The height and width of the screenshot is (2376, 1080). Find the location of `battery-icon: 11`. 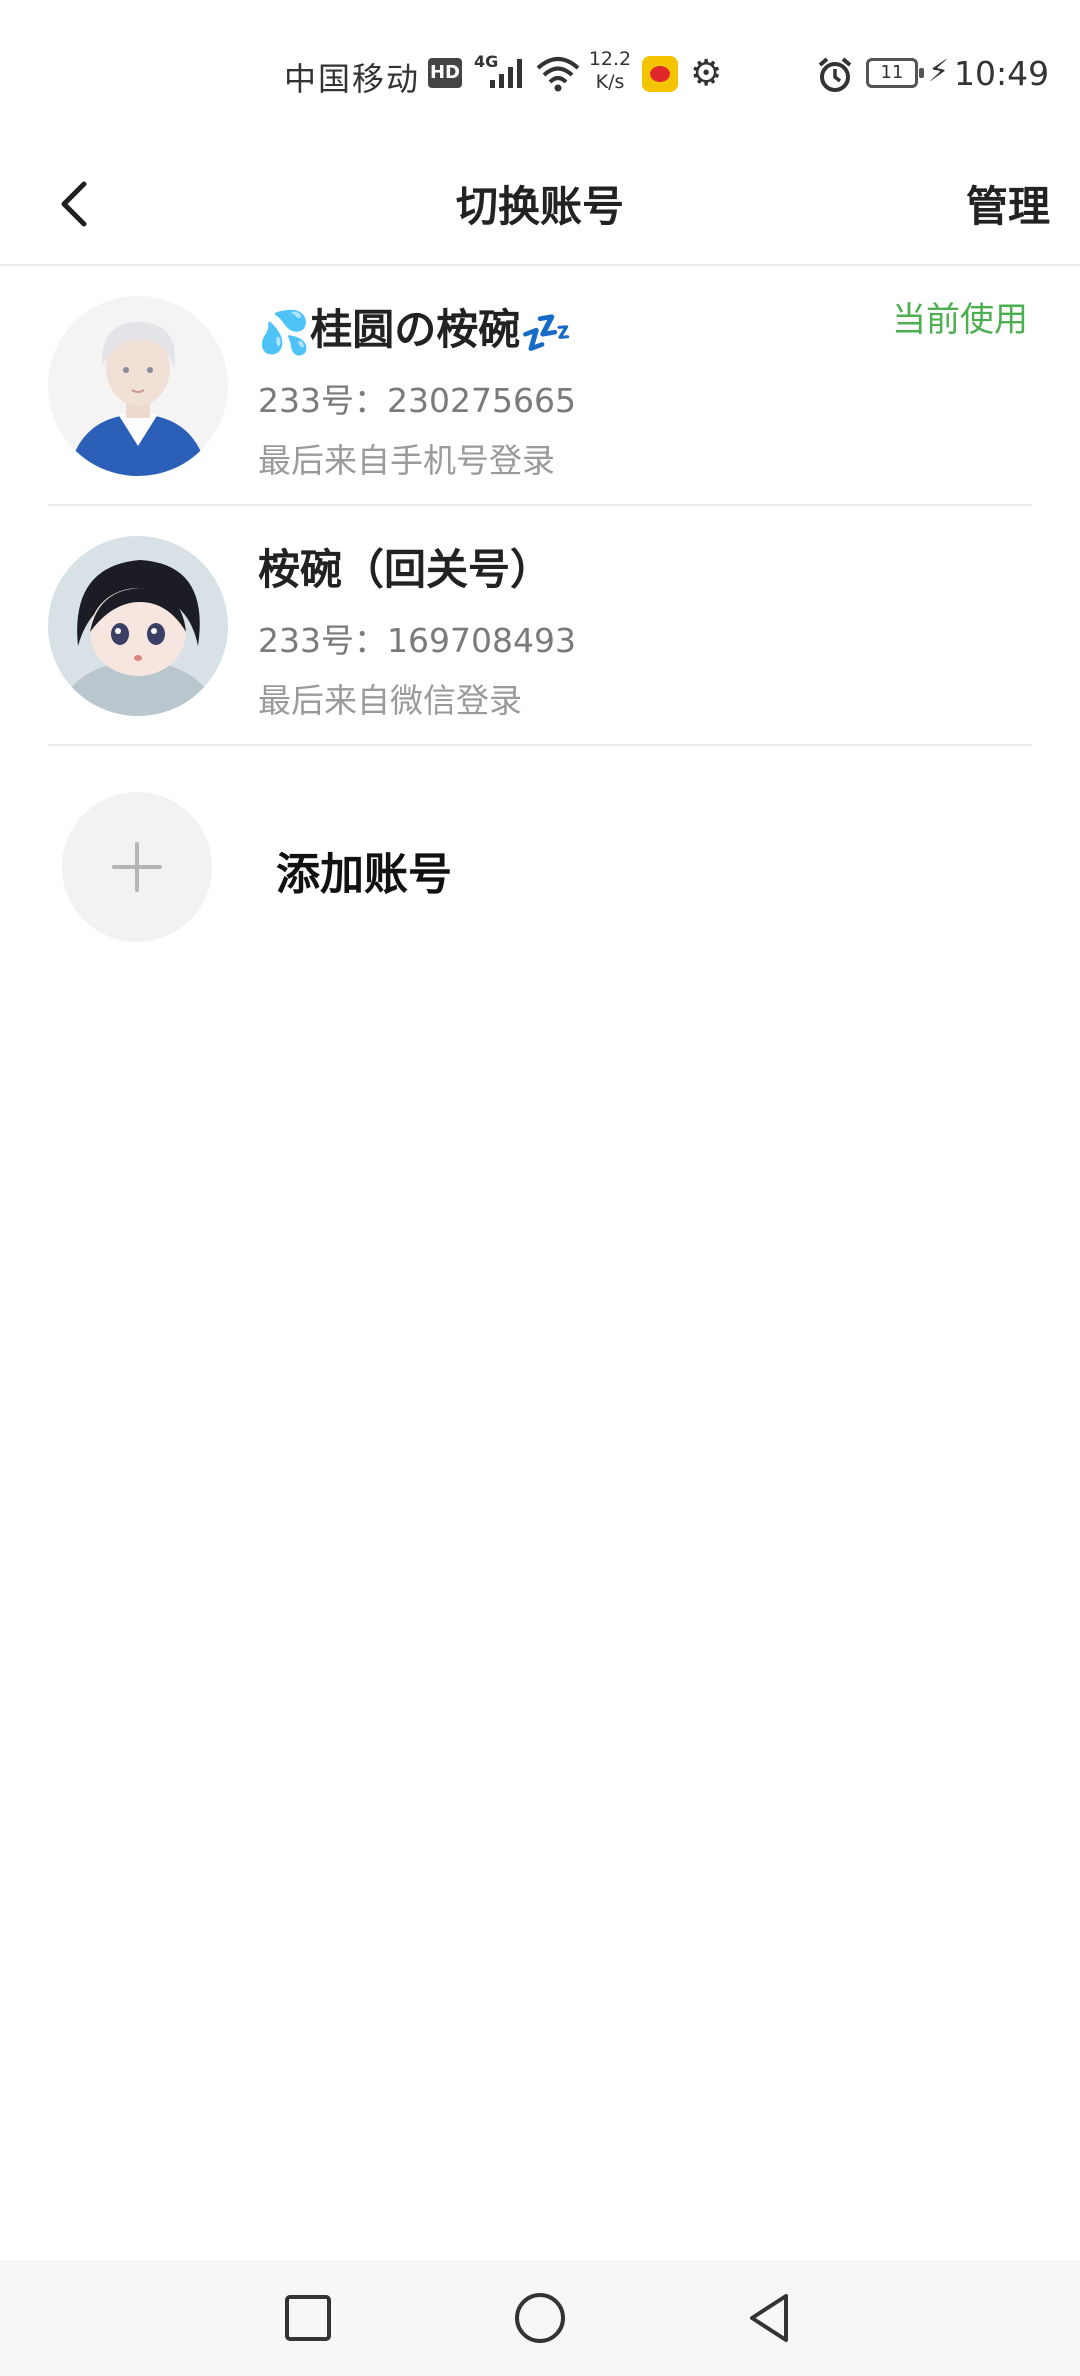

battery-icon: 11 is located at coordinates (895, 73).